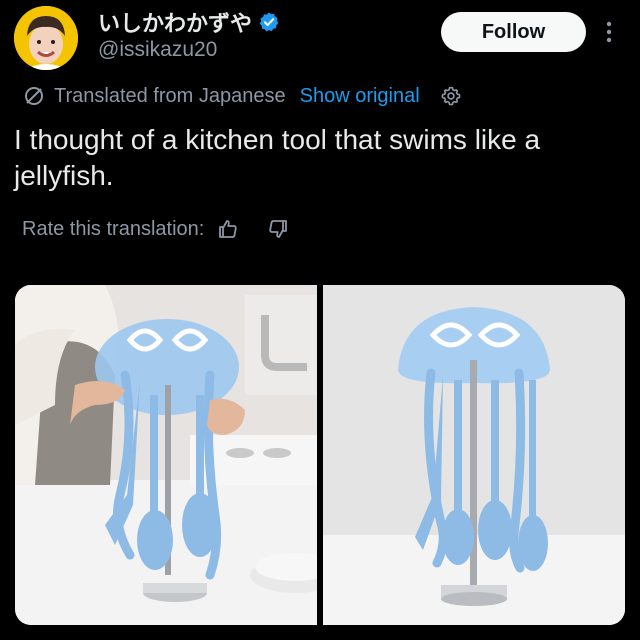 This screenshot has width=640, height=640. I want to click on tweet-header: いしかわかずや @issikazu20 Follow, so click(320, 40).